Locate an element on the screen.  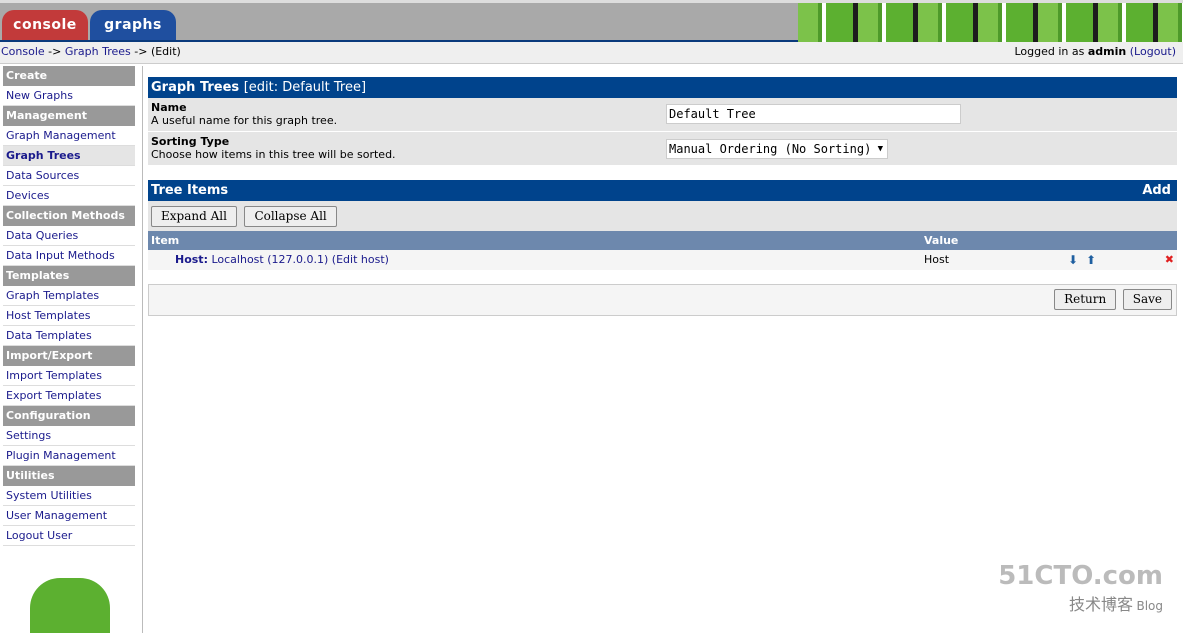
sidebar-item-devices: Devices is located at coordinates (69, 196).